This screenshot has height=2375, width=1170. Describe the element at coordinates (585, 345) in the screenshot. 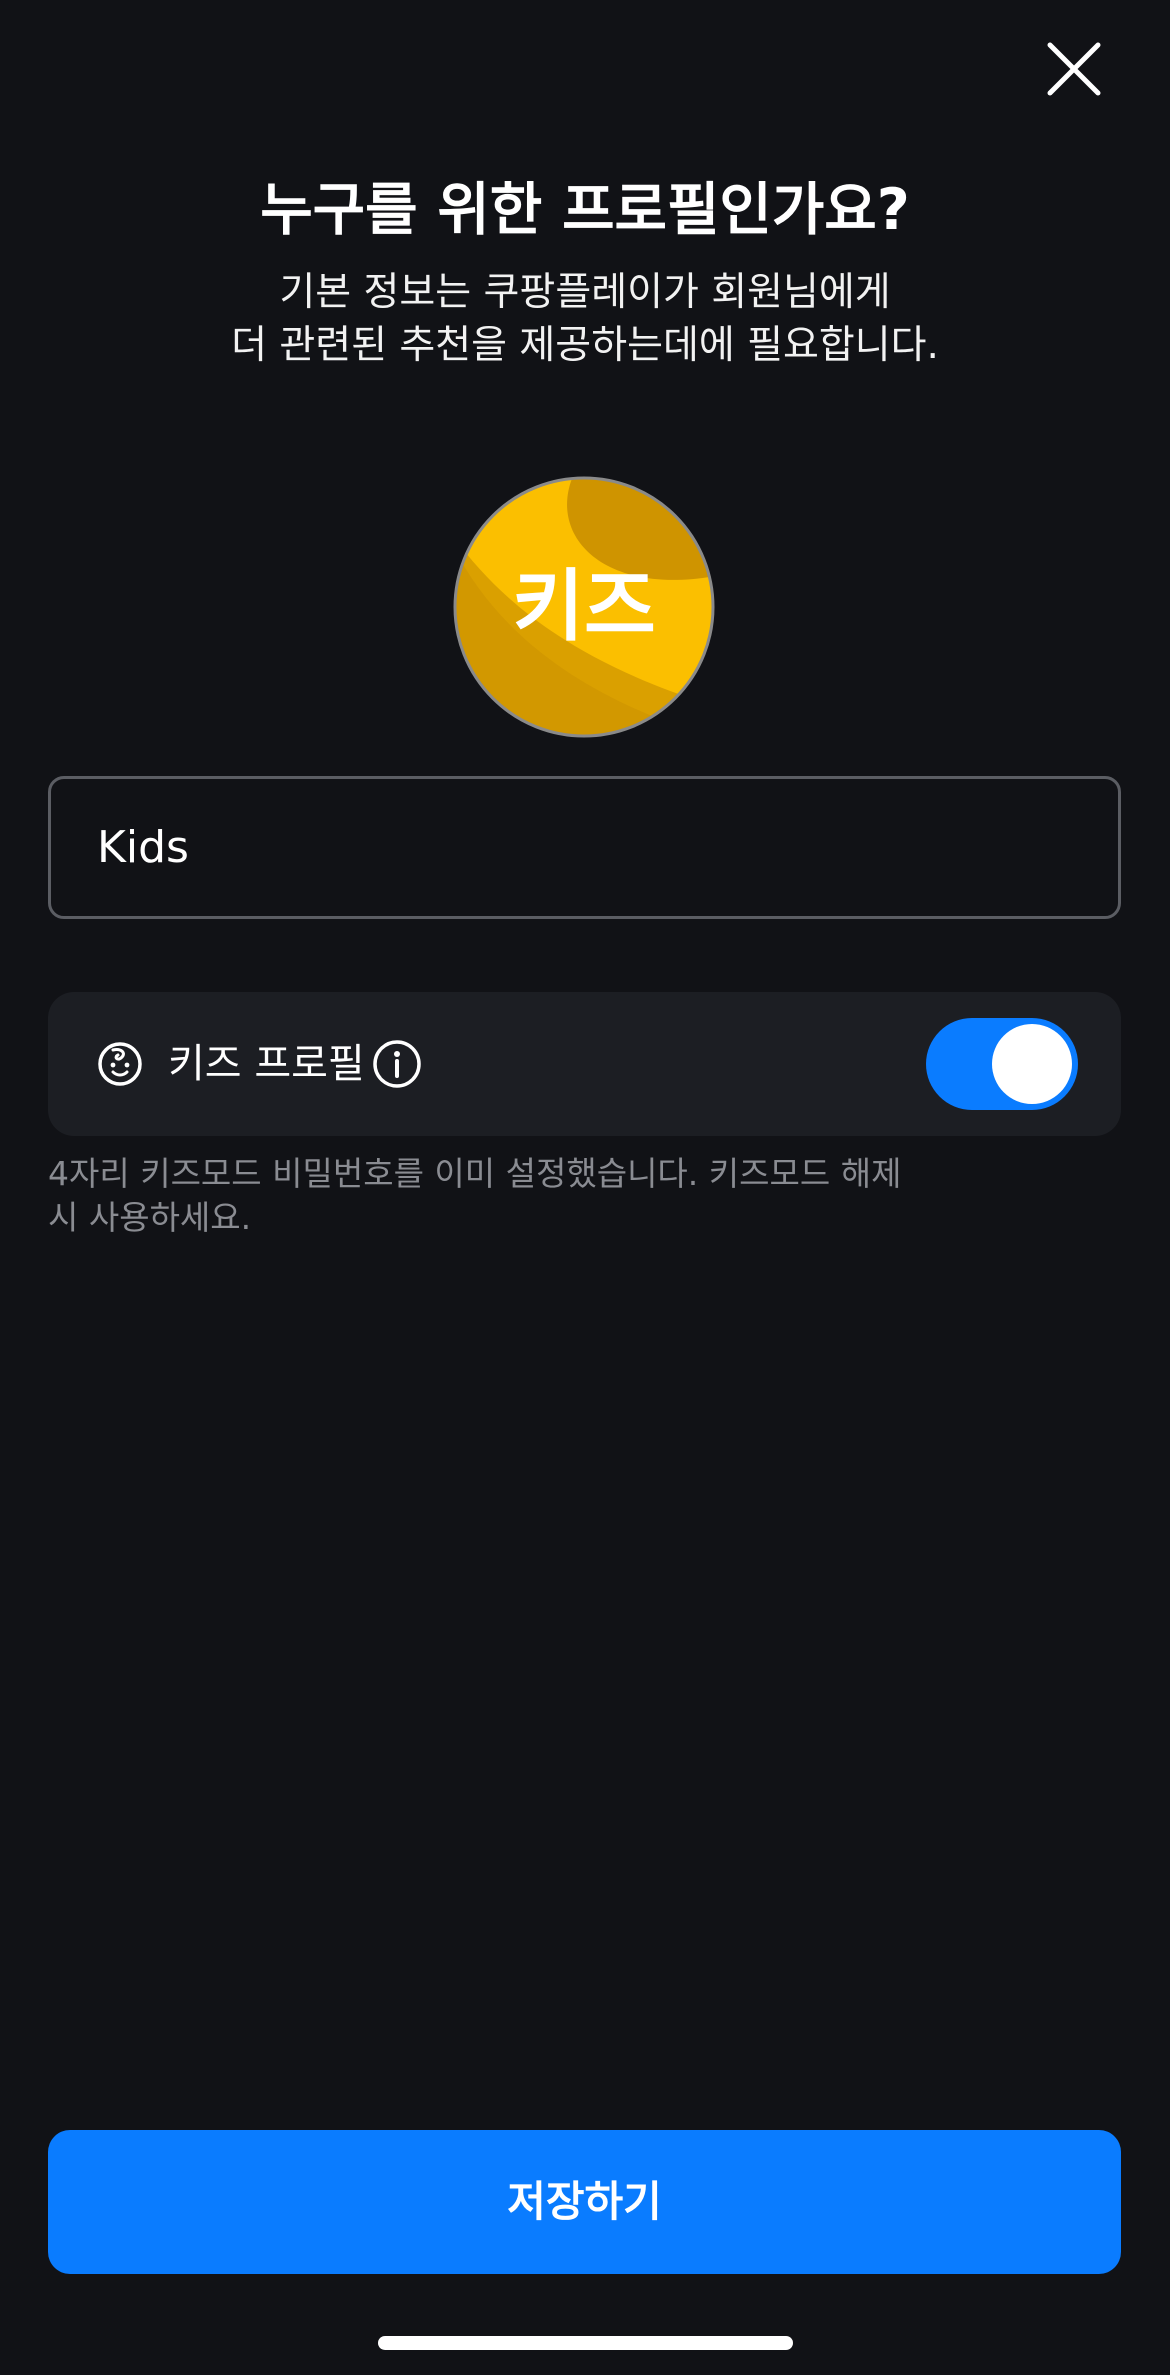

I see `subtitle-line-2: 더 관련된 추천을 제공하는데에 필요합니다.` at that location.